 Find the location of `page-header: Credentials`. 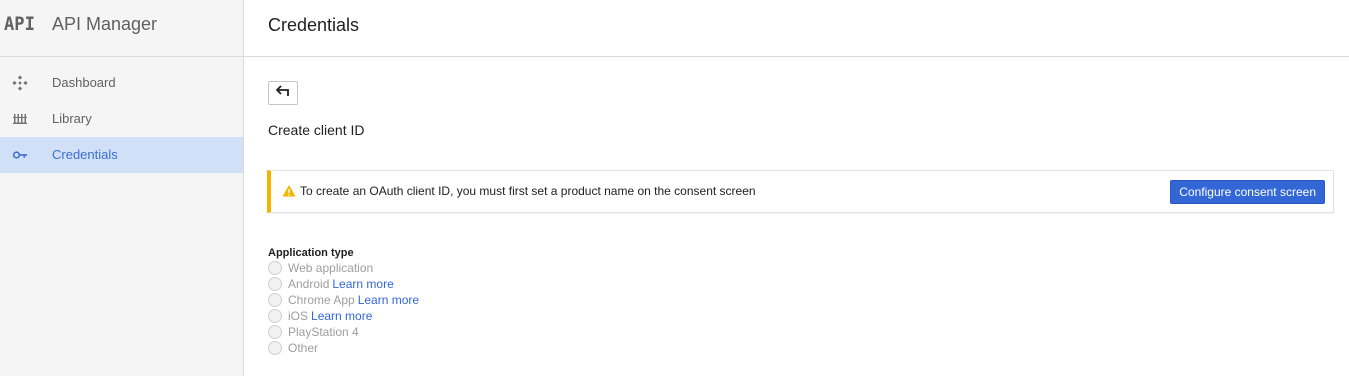

page-header: Credentials is located at coordinates (796, 28).